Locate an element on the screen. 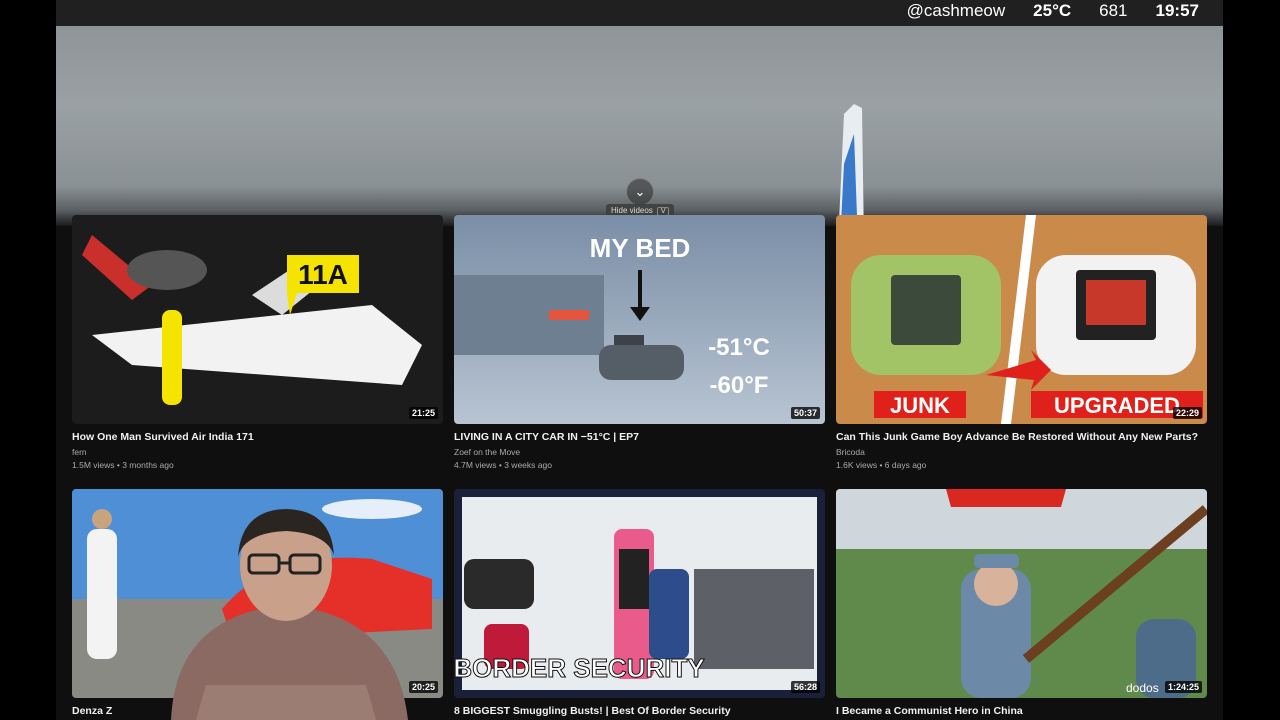 The width and height of the screenshot is (1280, 720). video-duration: 56:28 is located at coordinates (805, 687).